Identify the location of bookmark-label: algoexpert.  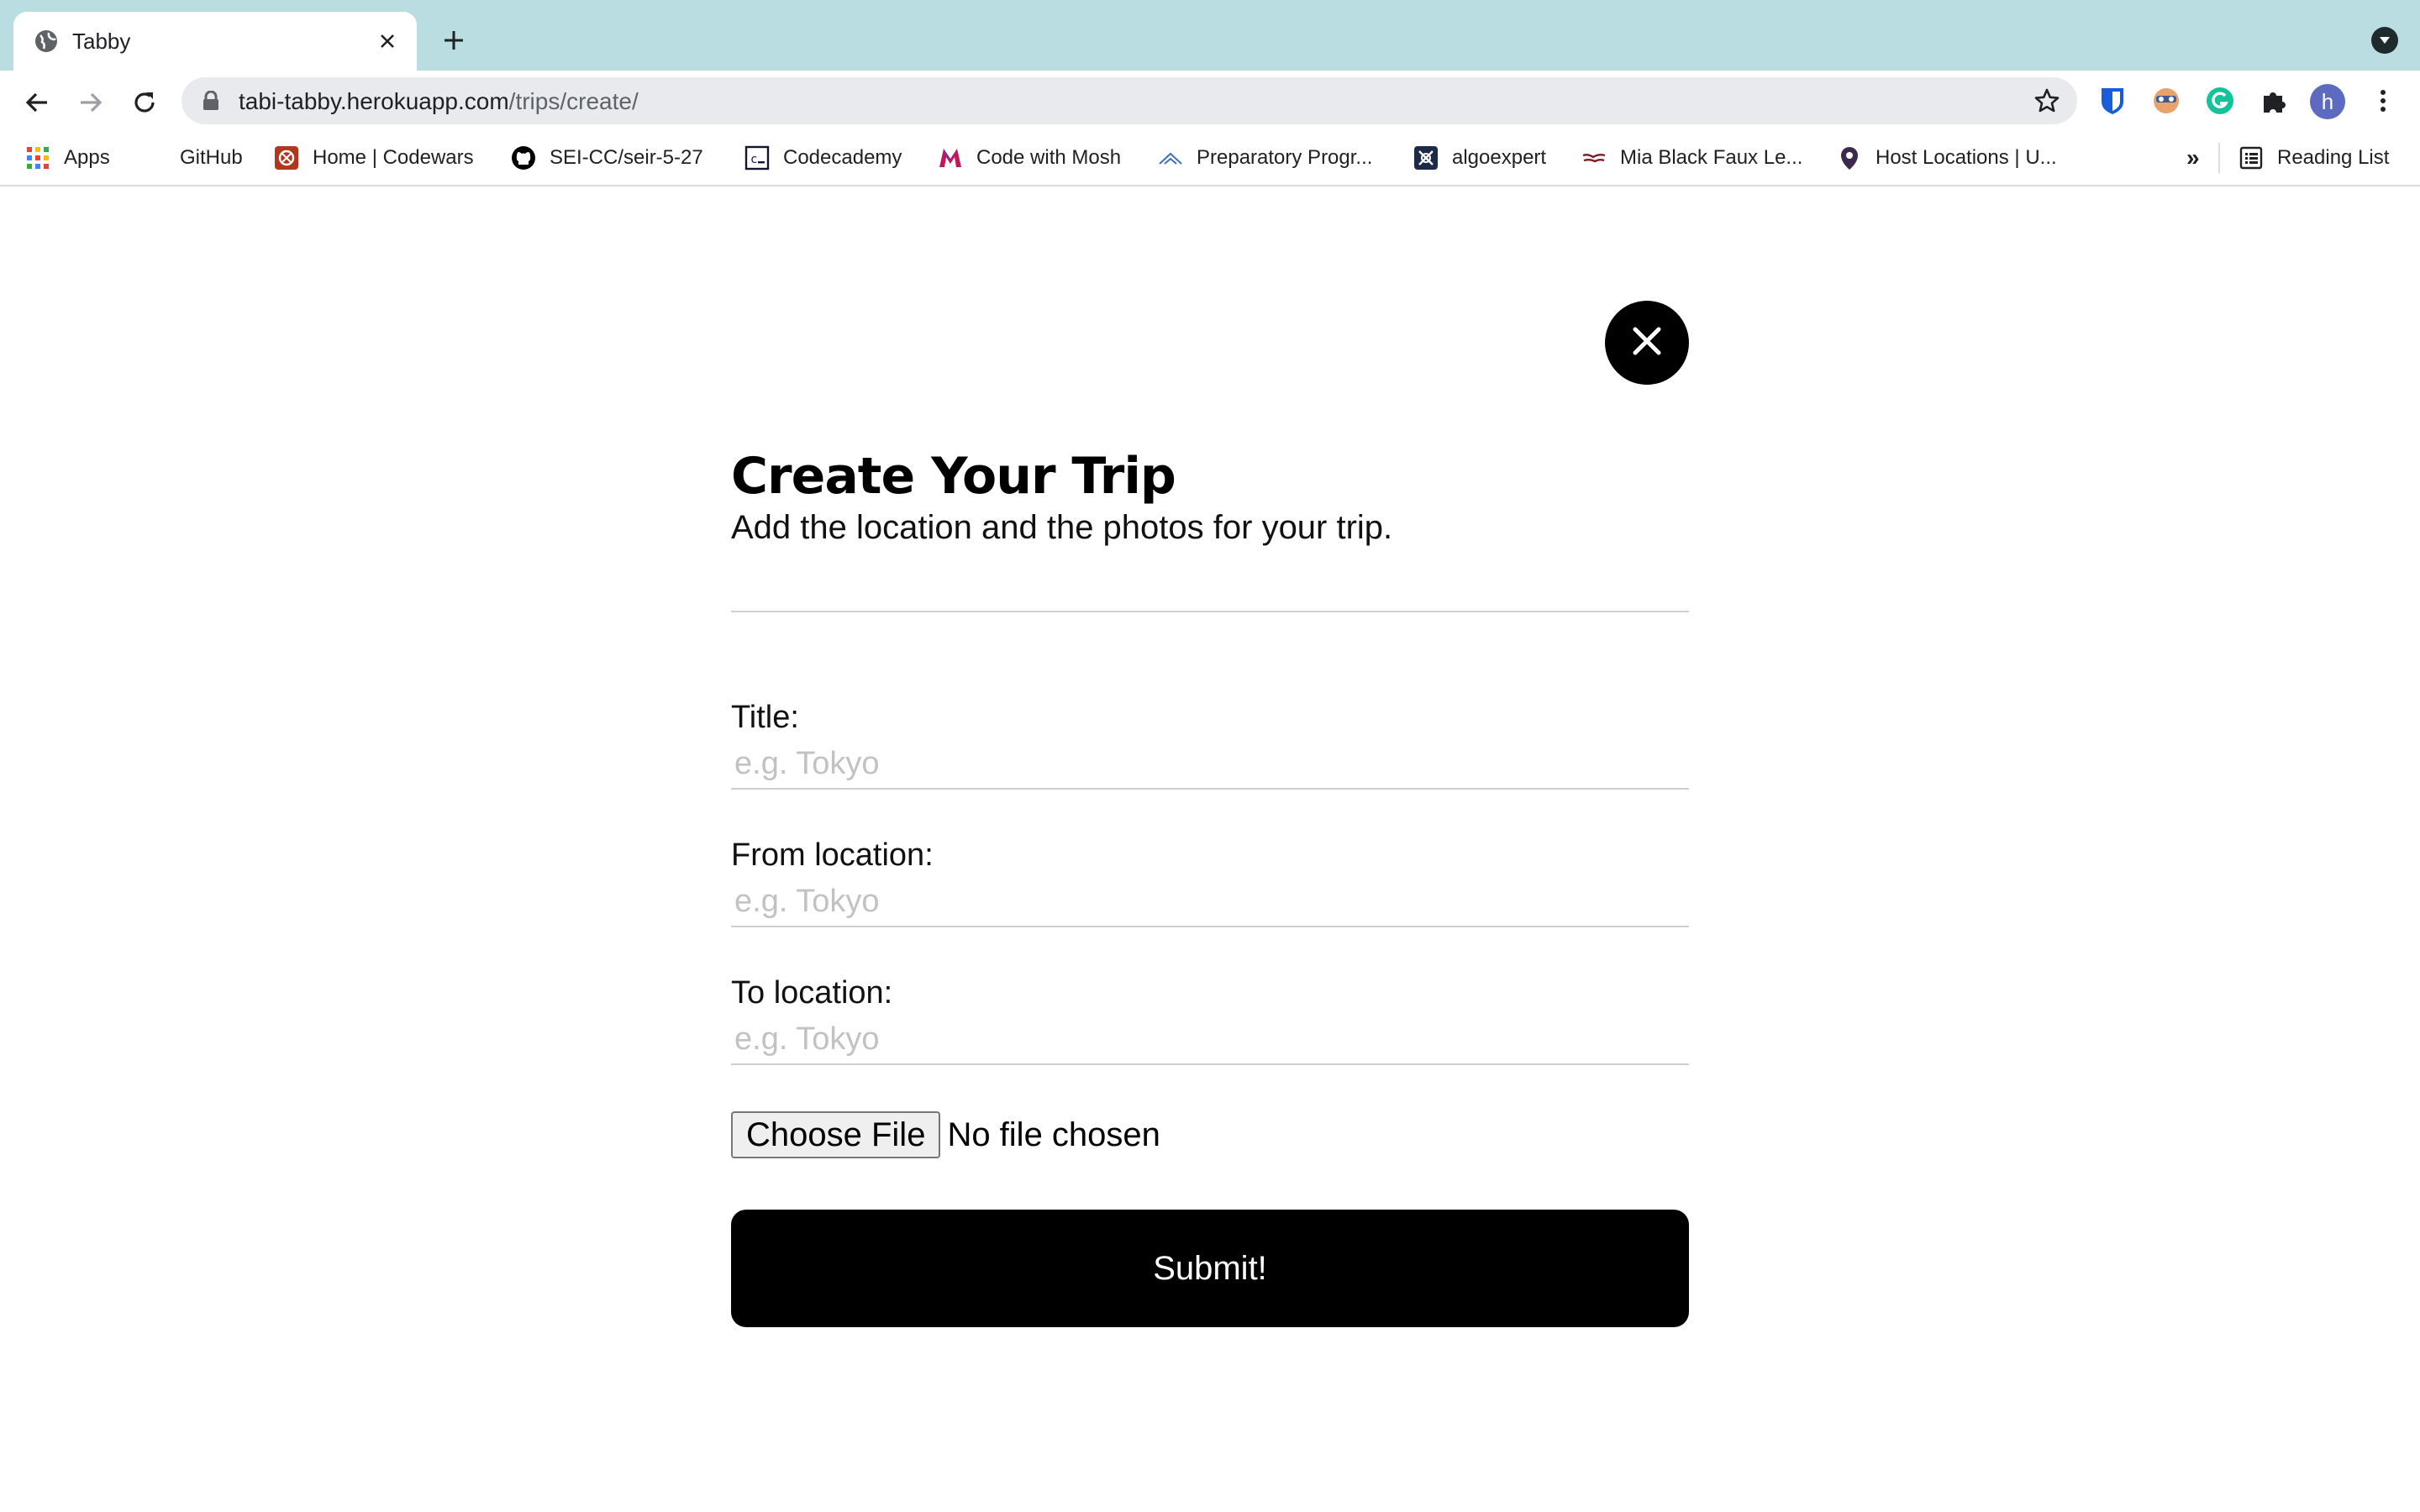
(1499, 157).